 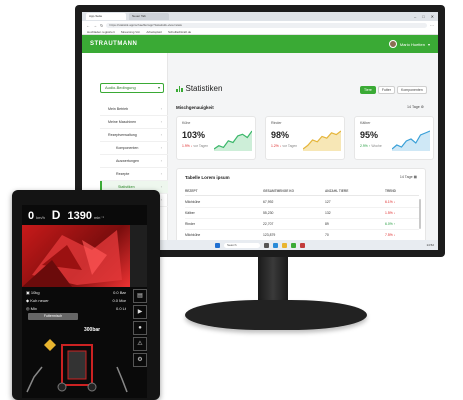 What do you see at coordinates (161, 187) in the screenshot?
I see `chevron-right-icon: ›` at bounding box center [161, 187].